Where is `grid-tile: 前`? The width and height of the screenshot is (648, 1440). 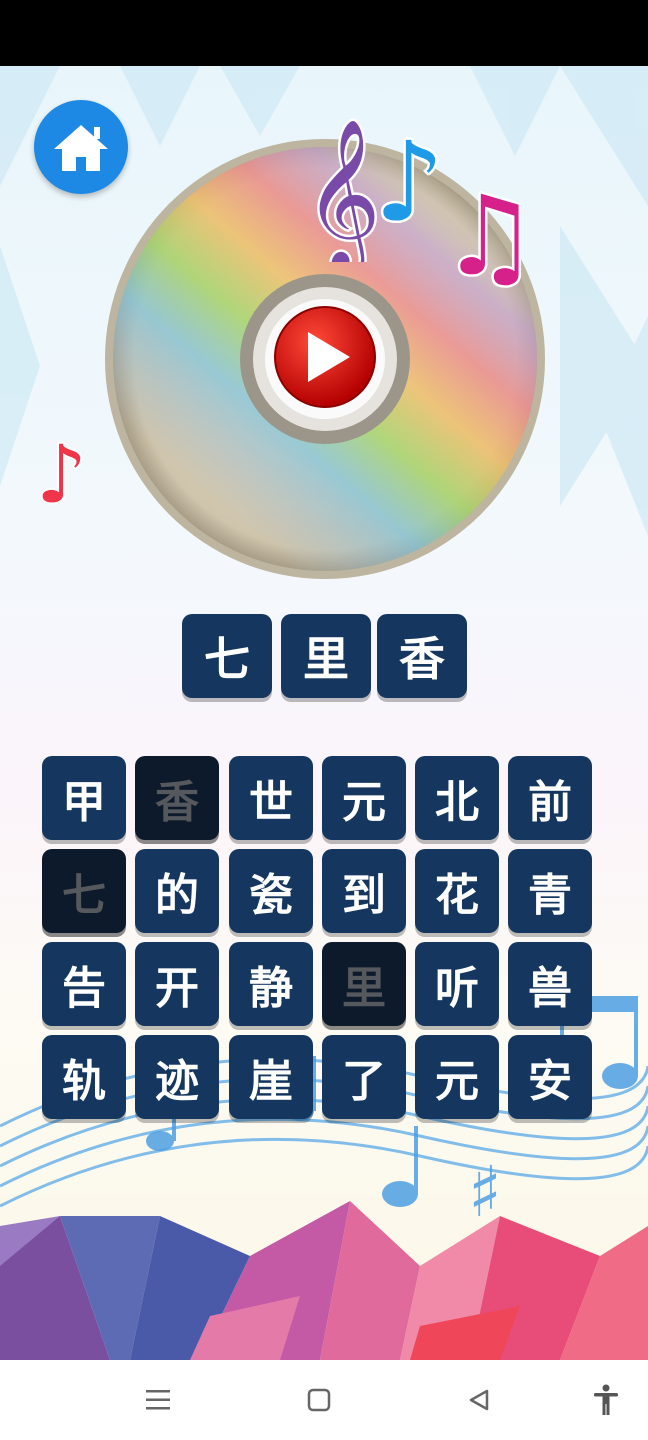
grid-tile: 前 is located at coordinates (550, 798).